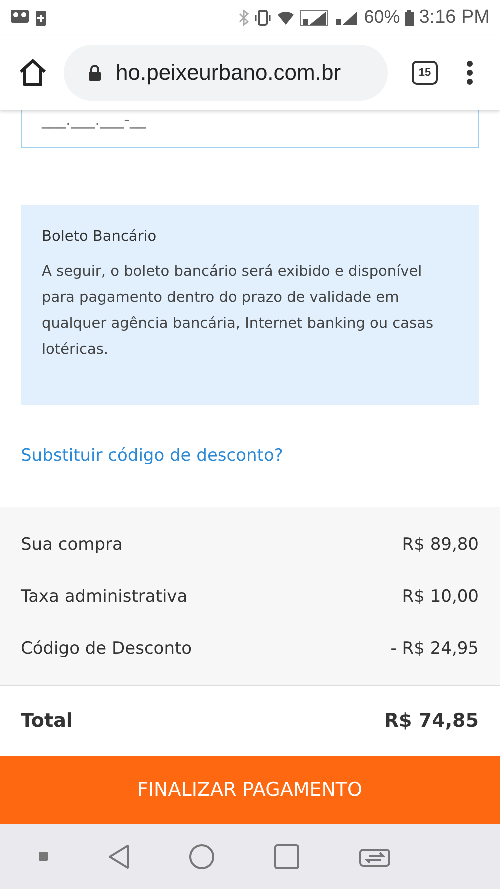 This screenshot has height=889, width=500. I want to click on menu-icon, so click(470, 73).